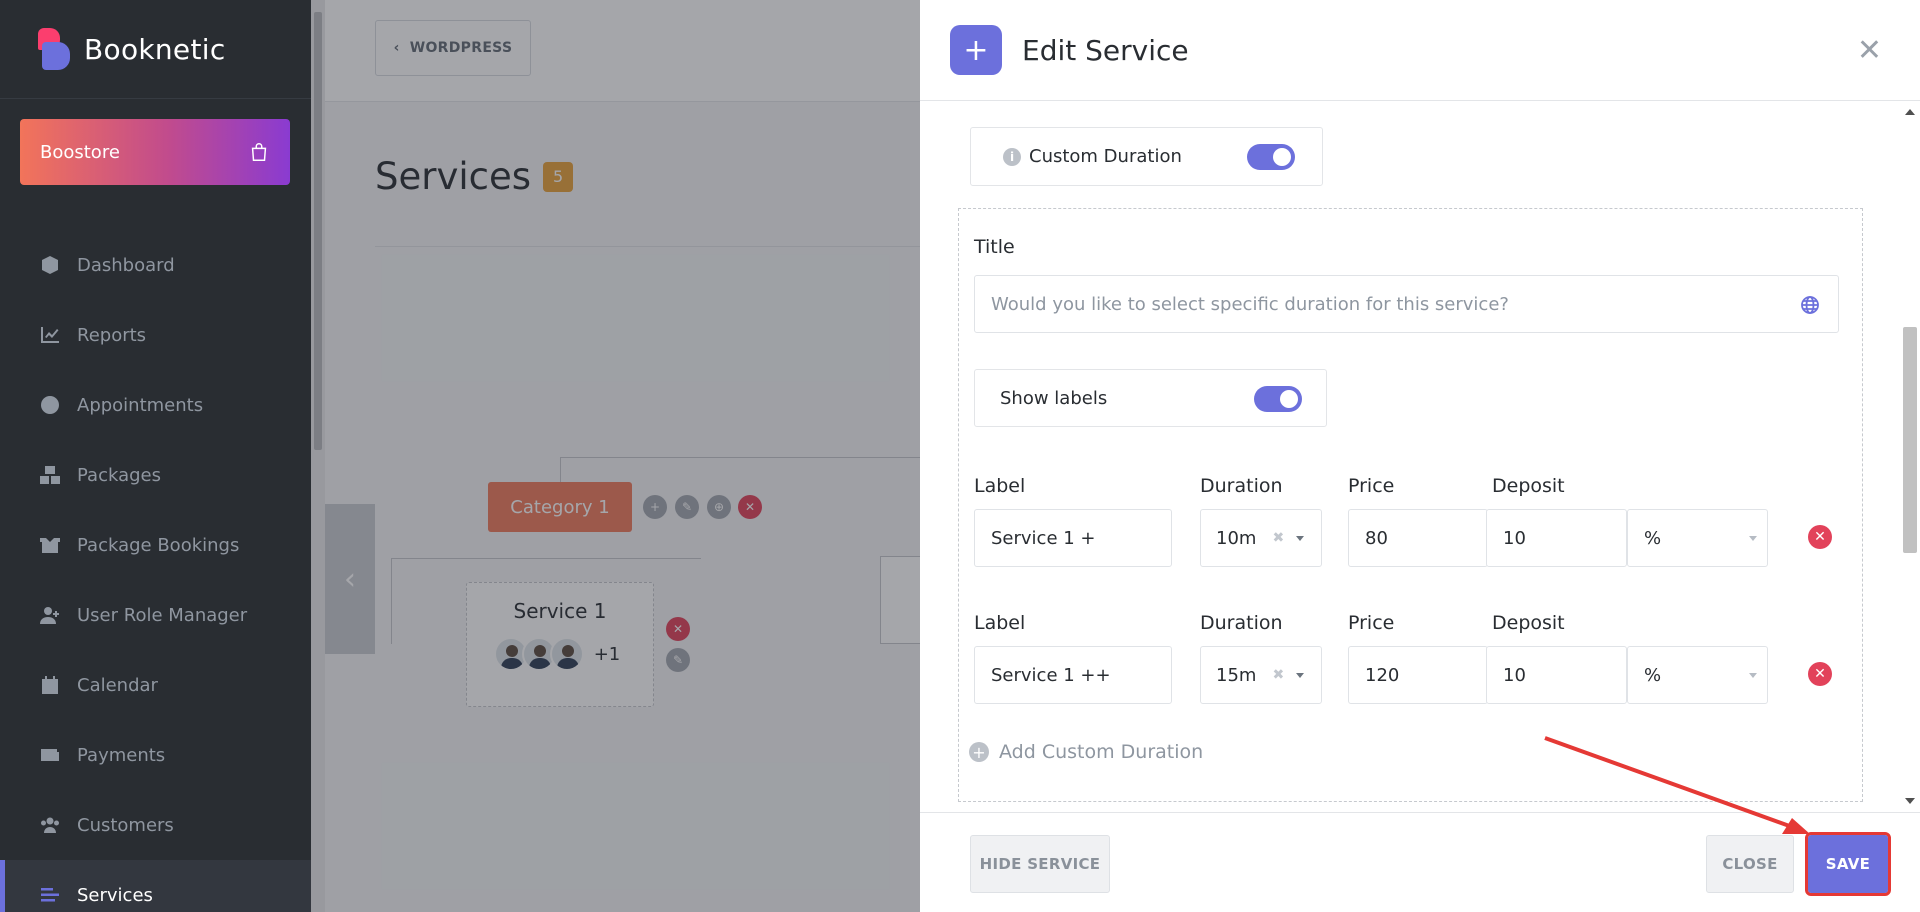 The width and height of the screenshot is (1920, 912). I want to click on booknetic-logo-icon, so click(55, 49).